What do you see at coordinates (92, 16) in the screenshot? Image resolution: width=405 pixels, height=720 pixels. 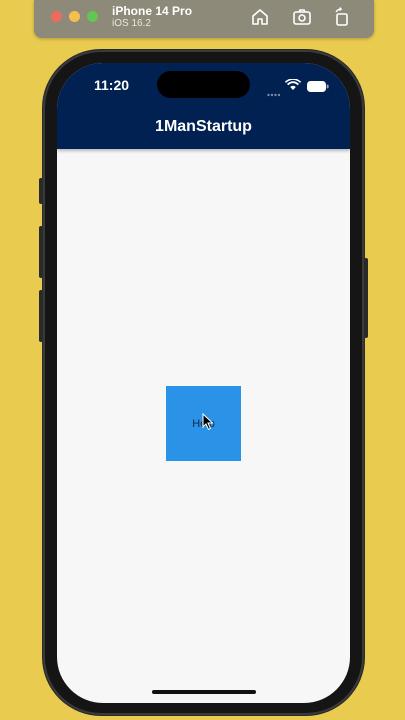 I see `zoom-window-button` at bounding box center [92, 16].